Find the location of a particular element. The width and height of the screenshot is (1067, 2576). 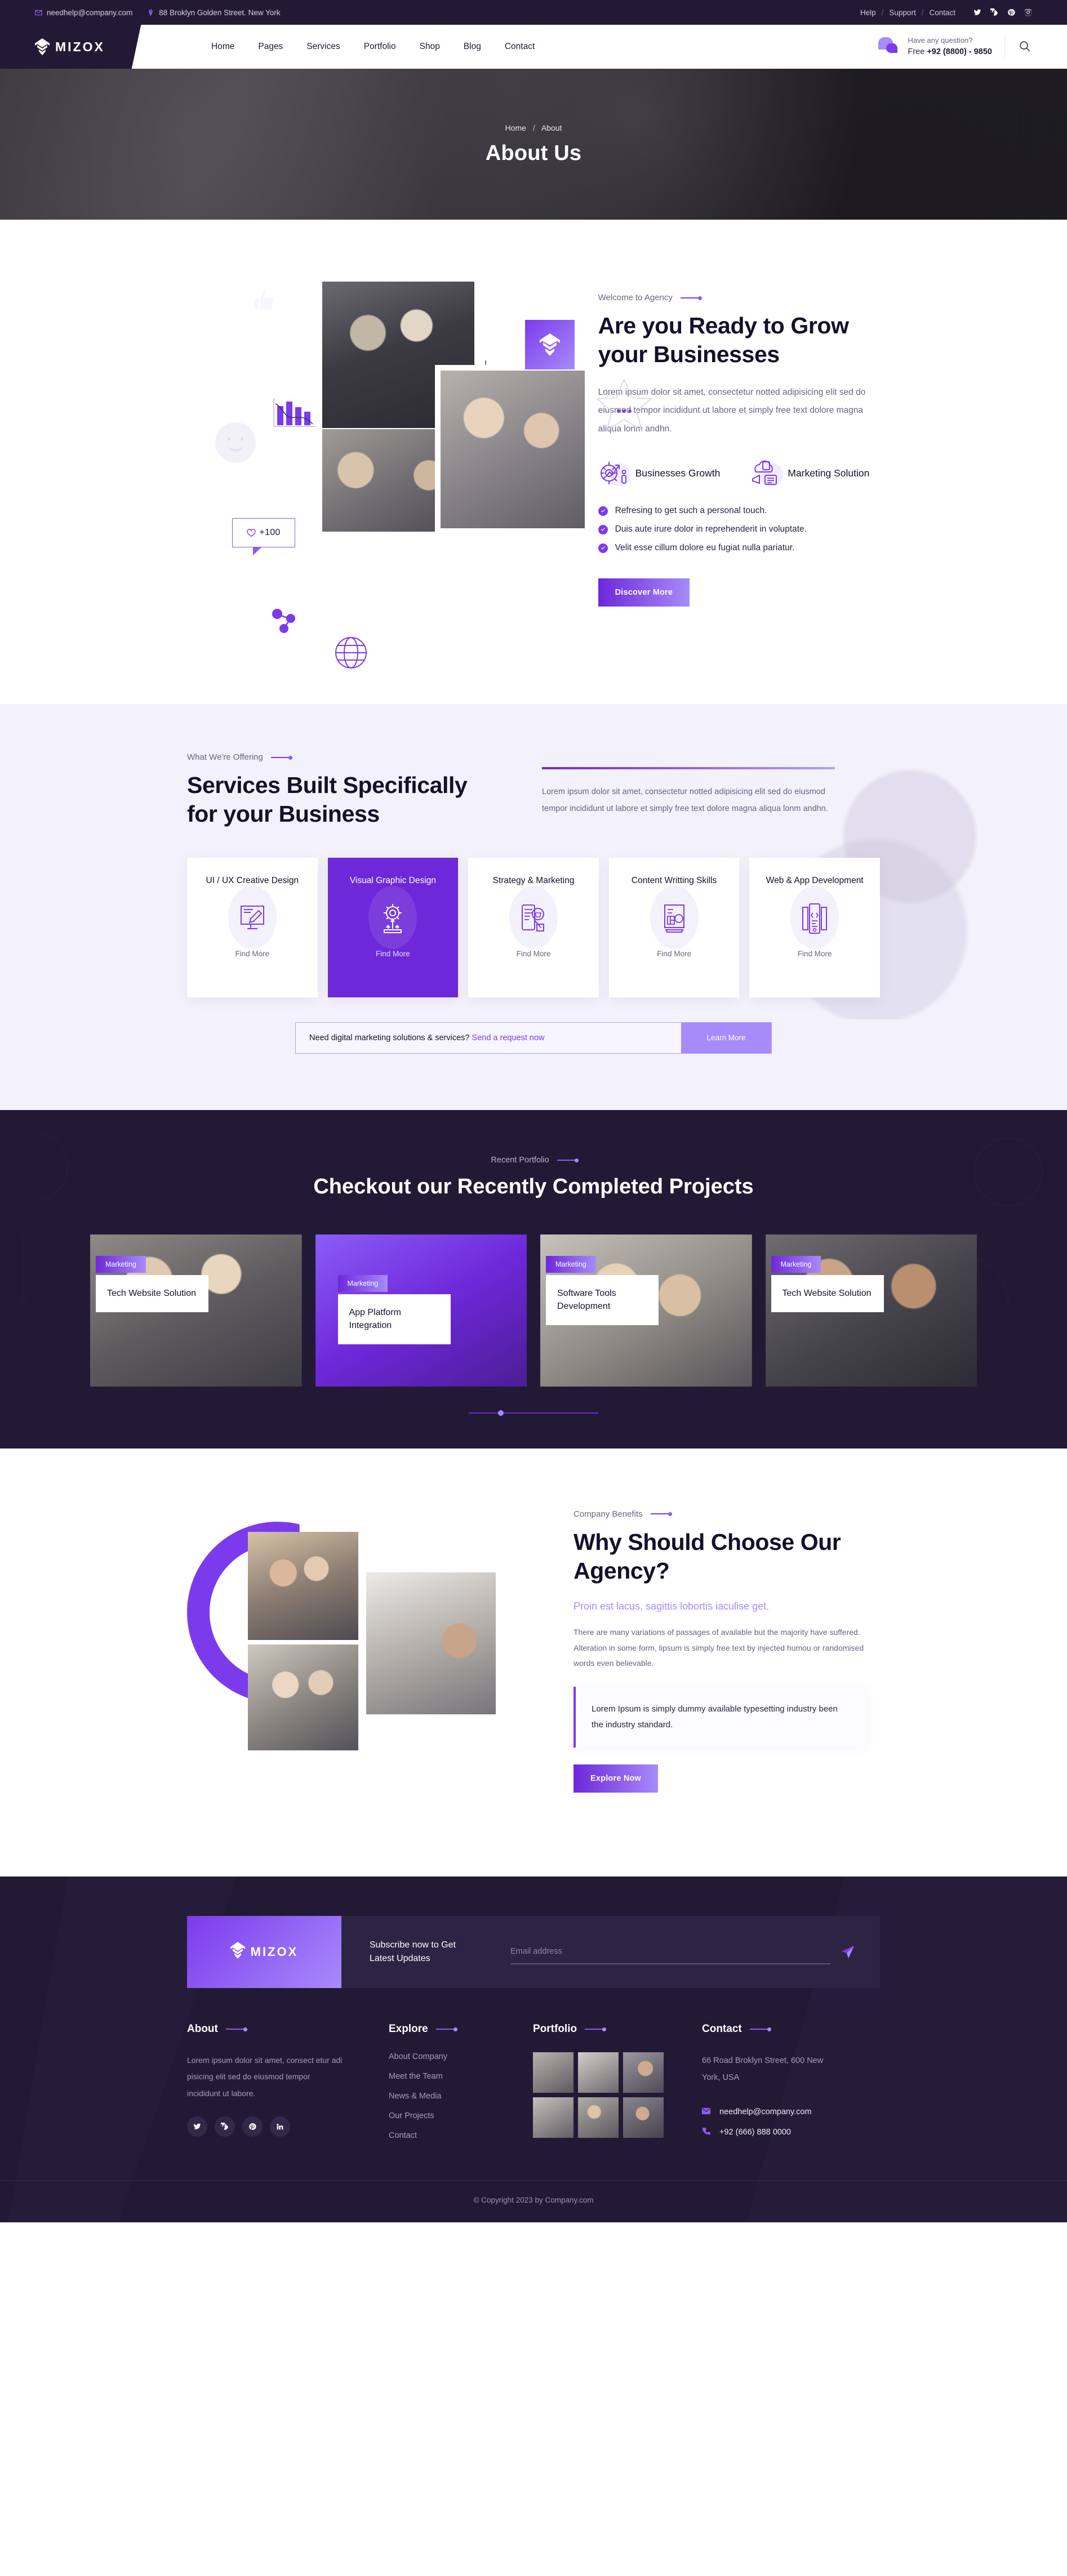

newsletter-email-input is located at coordinates (670, 1951).